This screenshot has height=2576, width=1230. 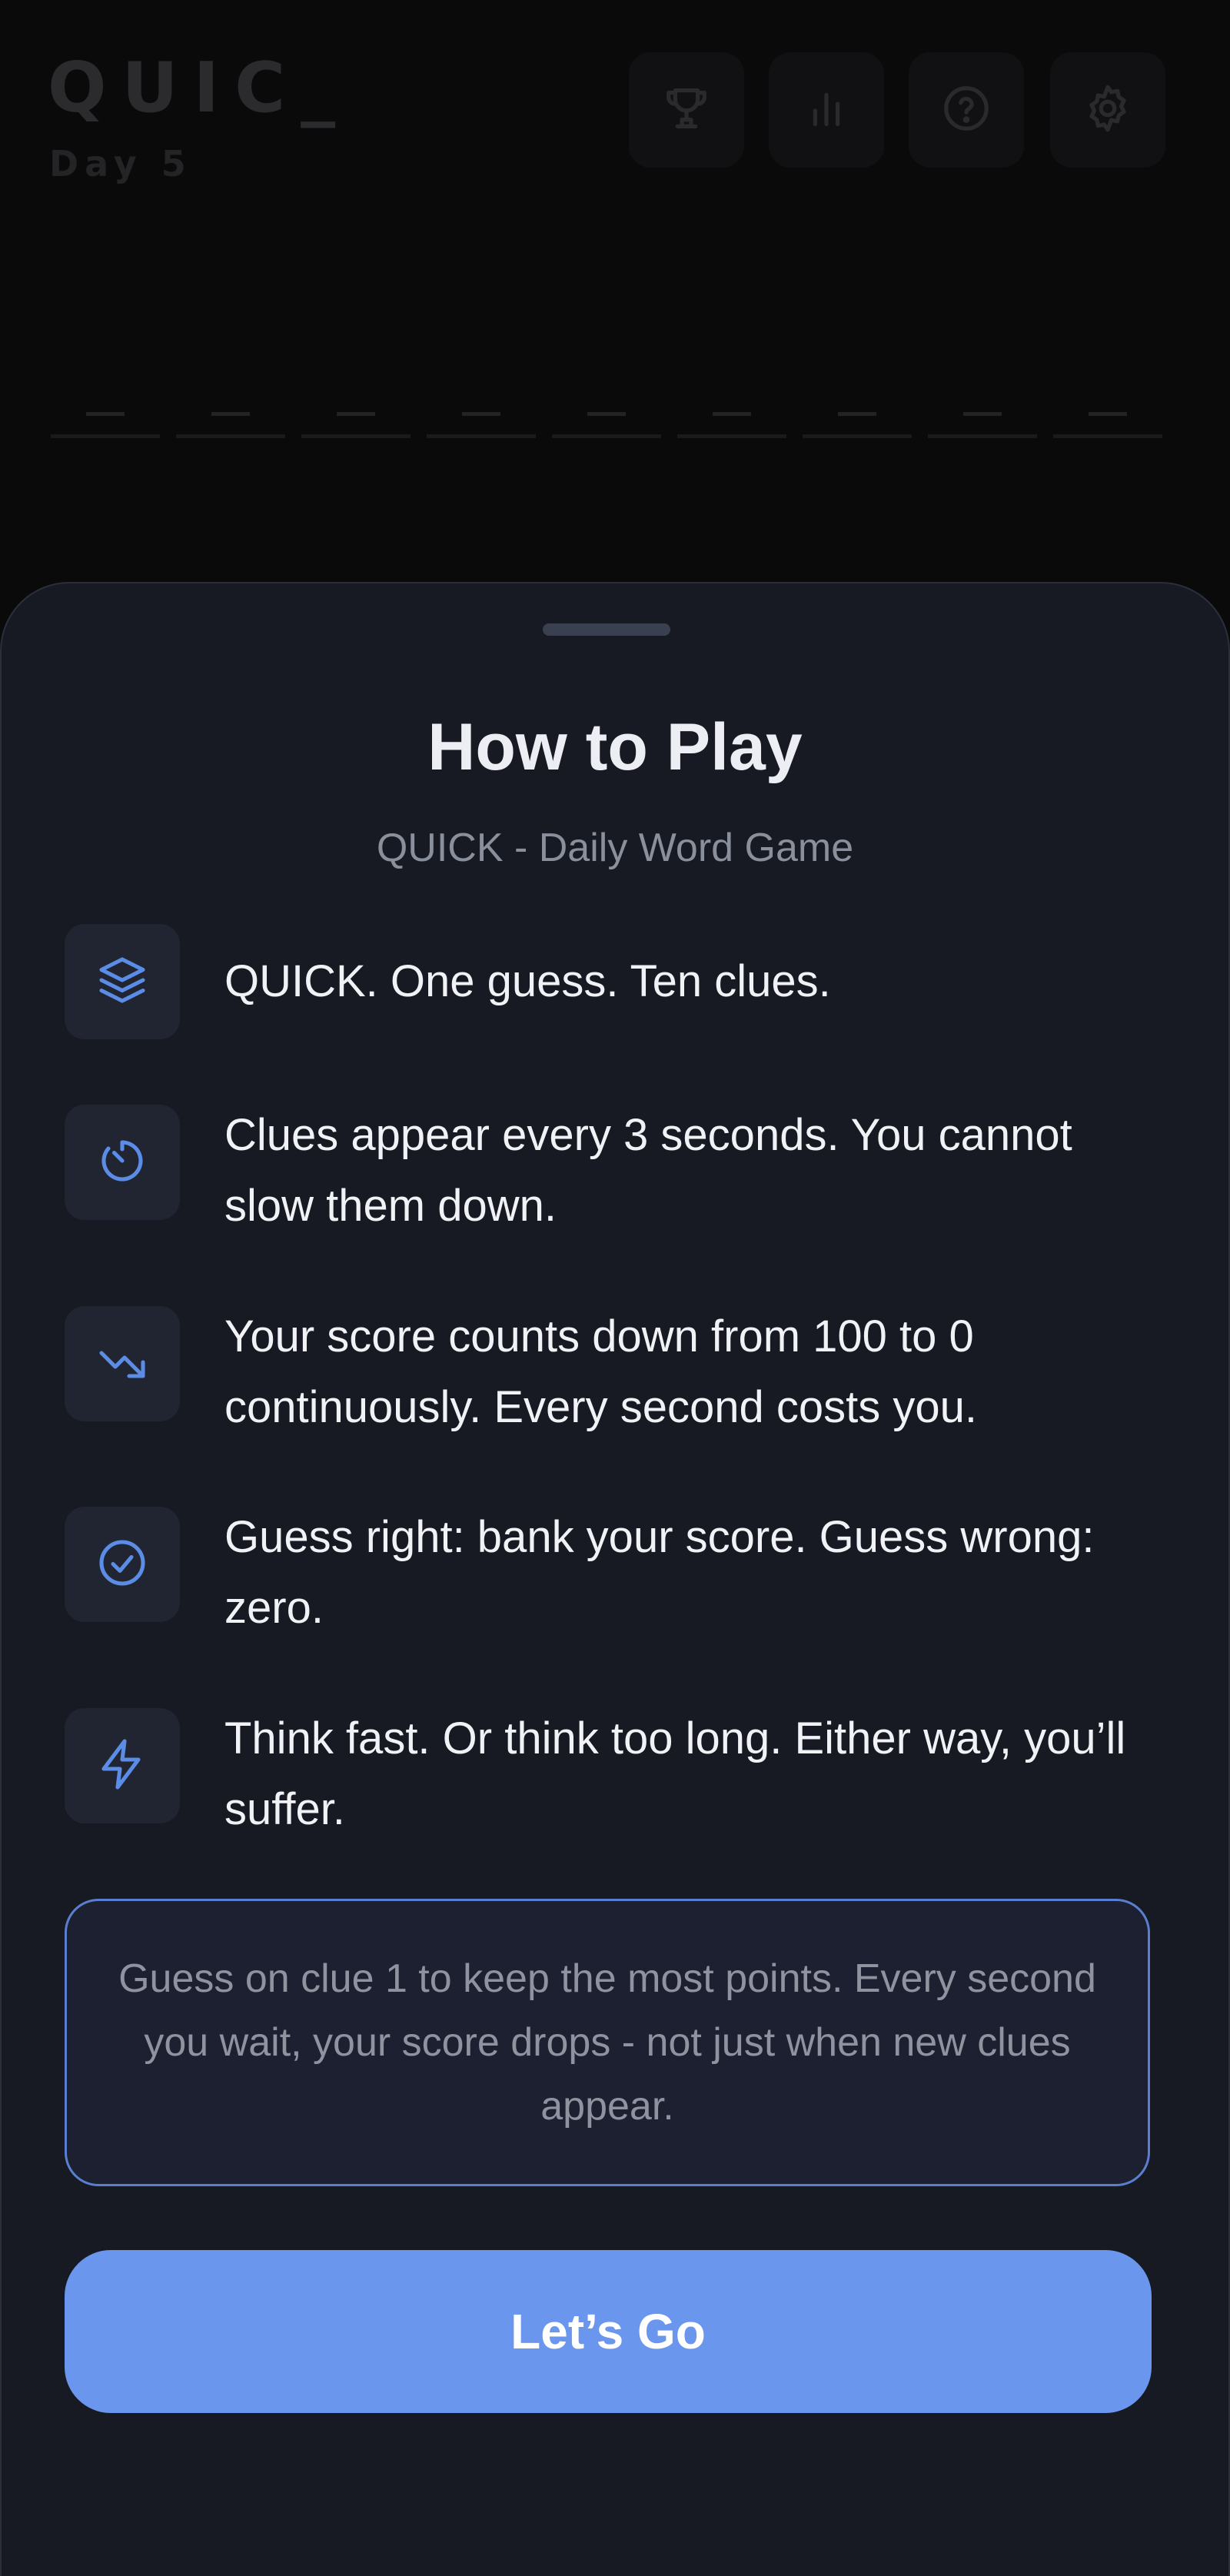 I want to click on sheet-title: How to Play, so click(x=615, y=747).